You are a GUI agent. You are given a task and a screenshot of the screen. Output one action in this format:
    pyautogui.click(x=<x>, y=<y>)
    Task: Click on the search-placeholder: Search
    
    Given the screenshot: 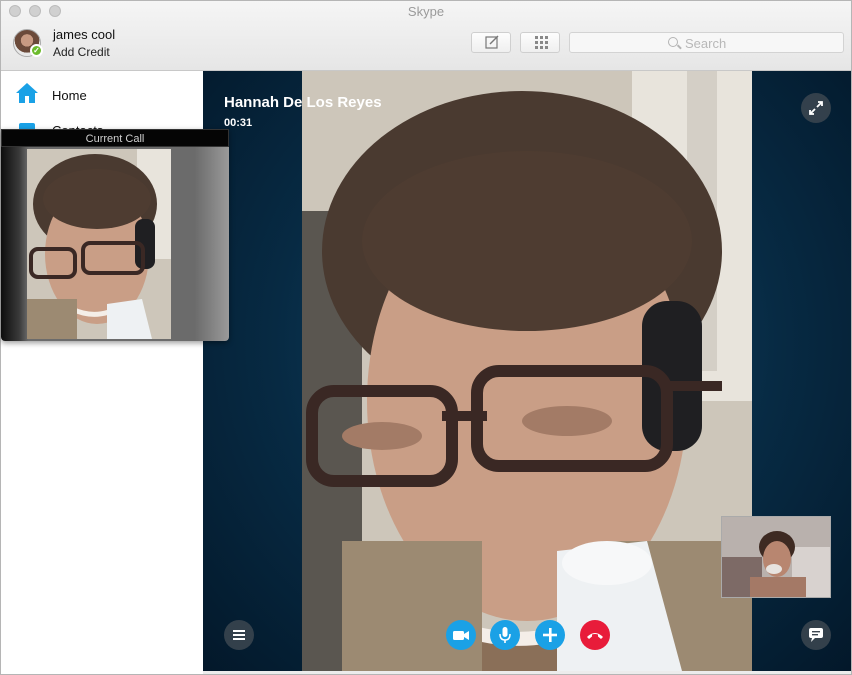 What is the action you would take?
    pyautogui.click(x=706, y=43)
    